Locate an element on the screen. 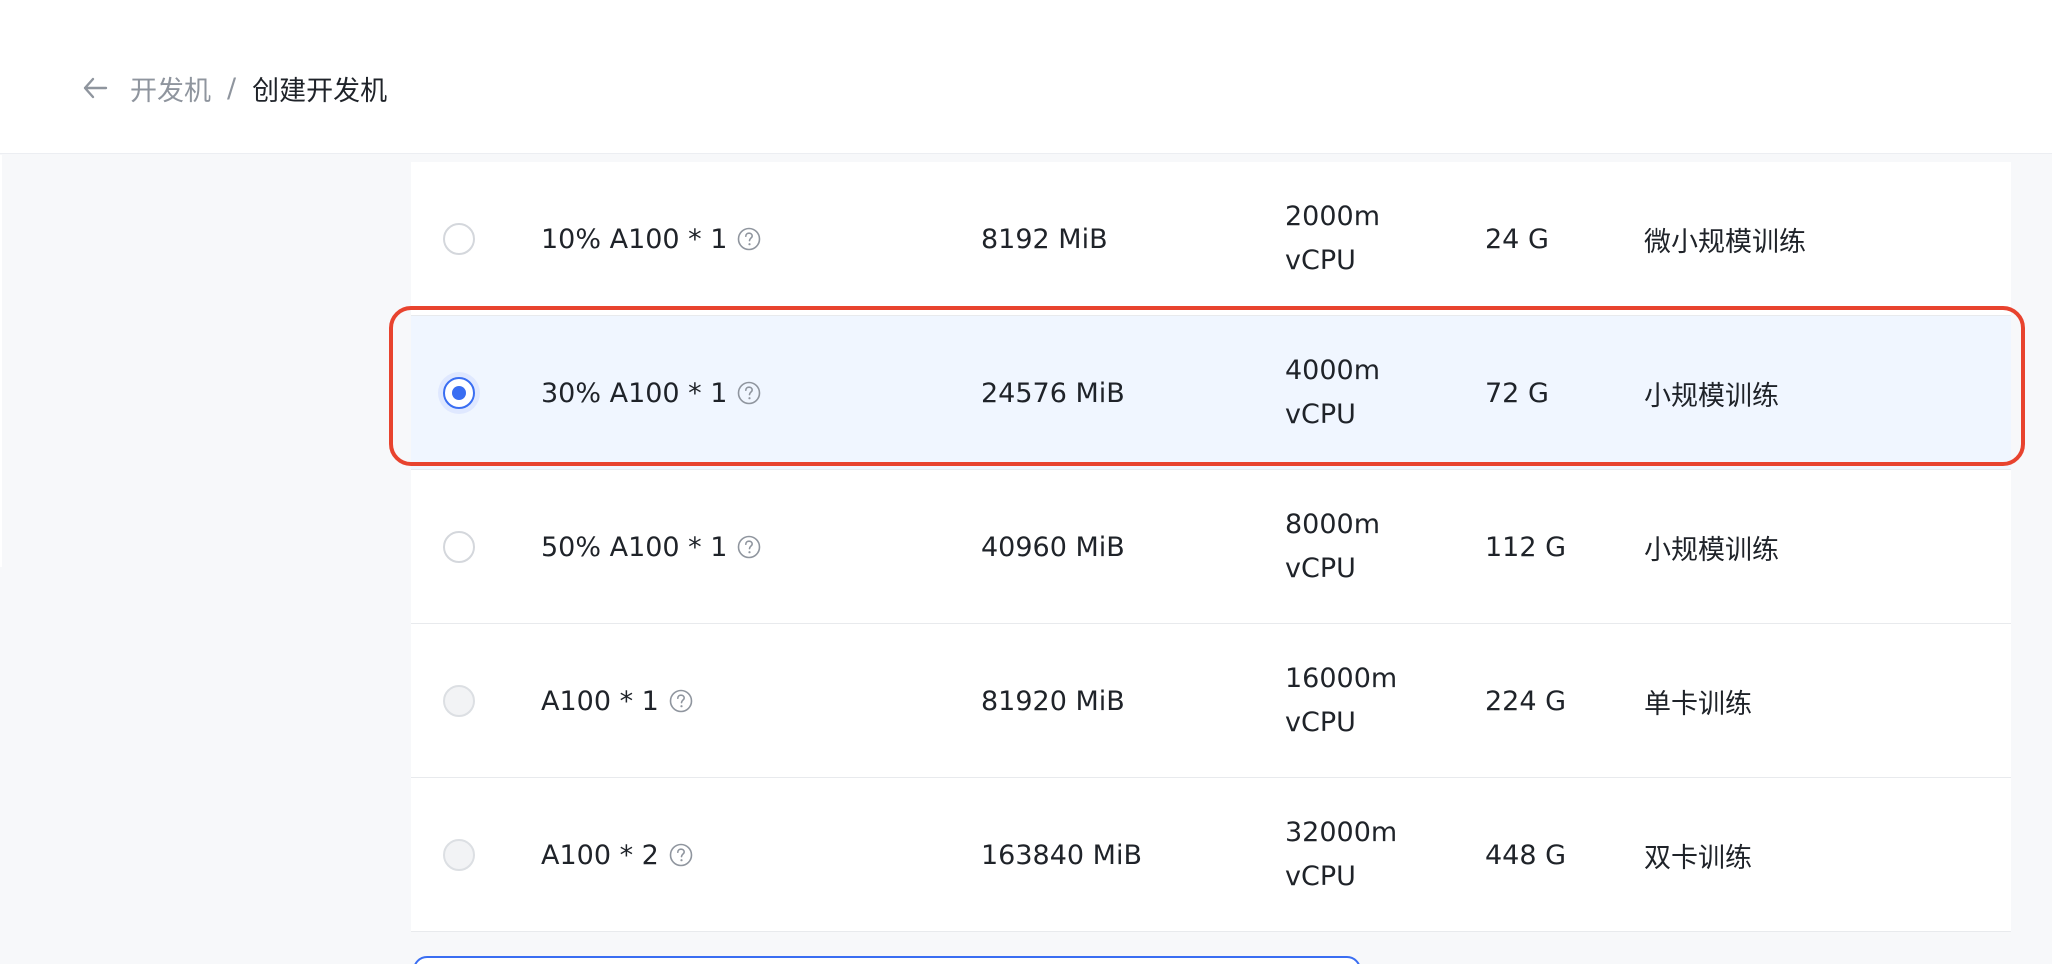 The height and width of the screenshot is (964, 2052). spec-name: 50% A100 * 1 is located at coordinates (634, 547).